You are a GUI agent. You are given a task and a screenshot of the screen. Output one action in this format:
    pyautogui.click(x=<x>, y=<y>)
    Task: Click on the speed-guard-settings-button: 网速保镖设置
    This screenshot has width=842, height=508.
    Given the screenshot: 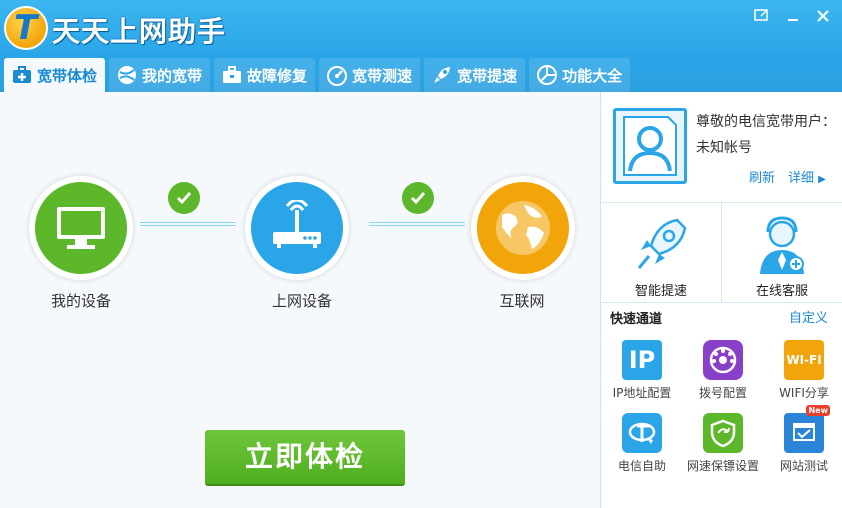 What is the action you would take?
    pyautogui.click(x=723, y=443)
    